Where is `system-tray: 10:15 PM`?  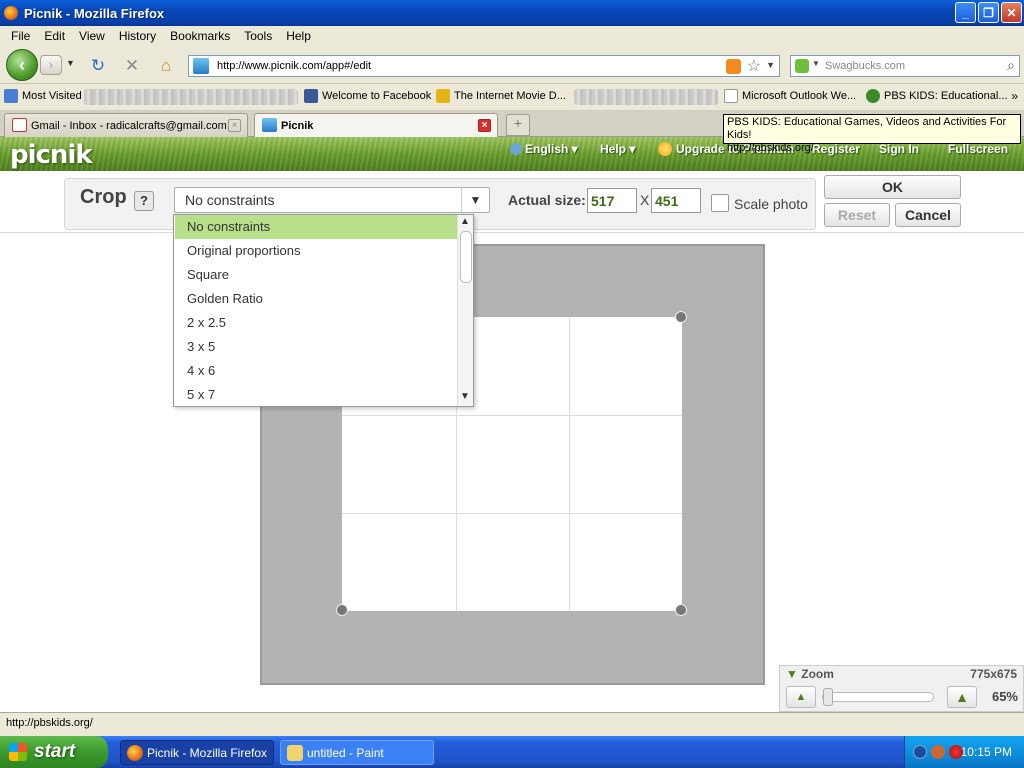 system-tray: 10:15 PM is located at coordinates (964, 752).